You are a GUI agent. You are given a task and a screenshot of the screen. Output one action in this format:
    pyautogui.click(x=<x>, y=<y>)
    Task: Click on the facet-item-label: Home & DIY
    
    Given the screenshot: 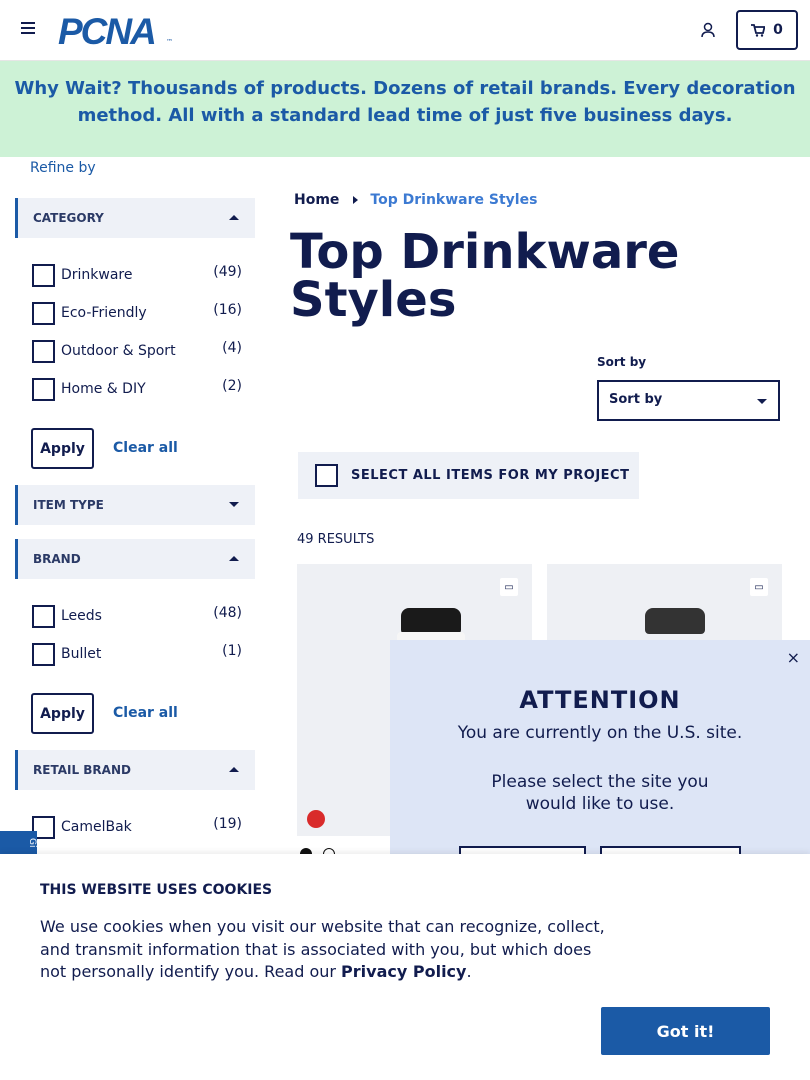 What is the action you would take?
    pyautogui.click(x=103, y=389)
    